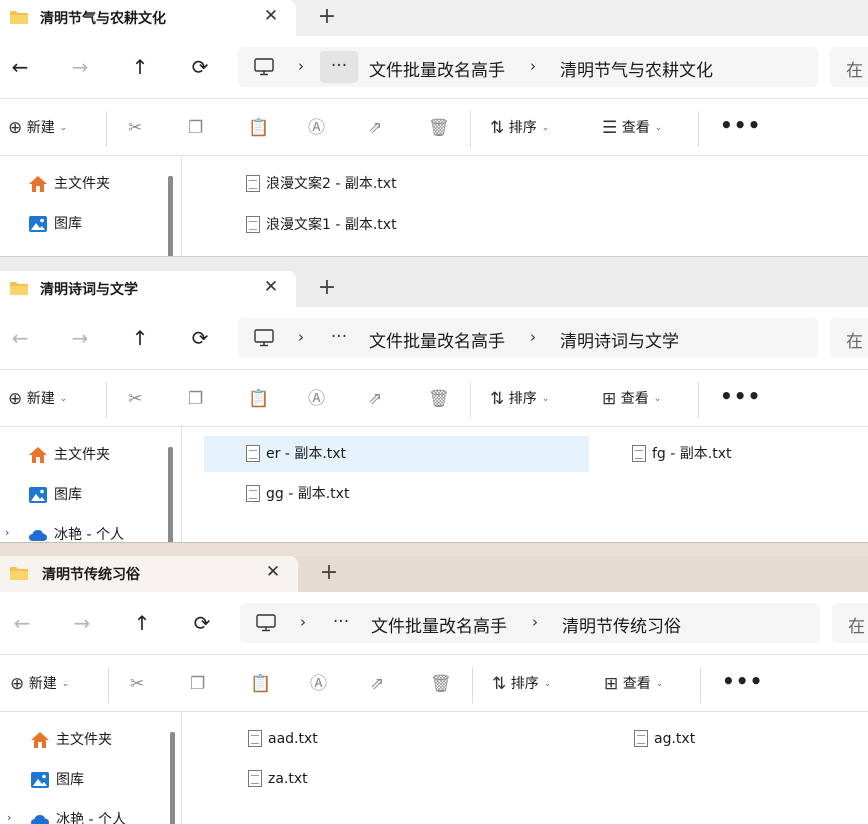 Image resolution: width=868 pixels, height=824 pixels. Describe the element at coordinates (660, 454) in the screenshot. I see `file-item: fg - 副本.txt` at that location.